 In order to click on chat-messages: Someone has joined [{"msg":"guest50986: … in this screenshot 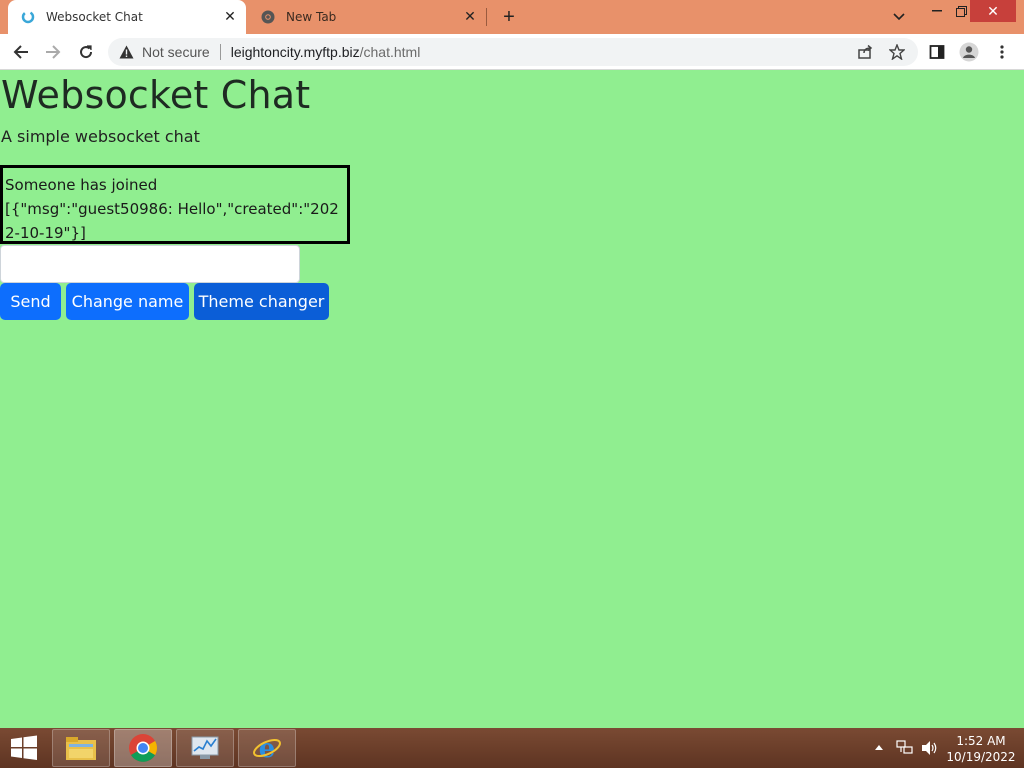, I will do `click(175, 204)`.